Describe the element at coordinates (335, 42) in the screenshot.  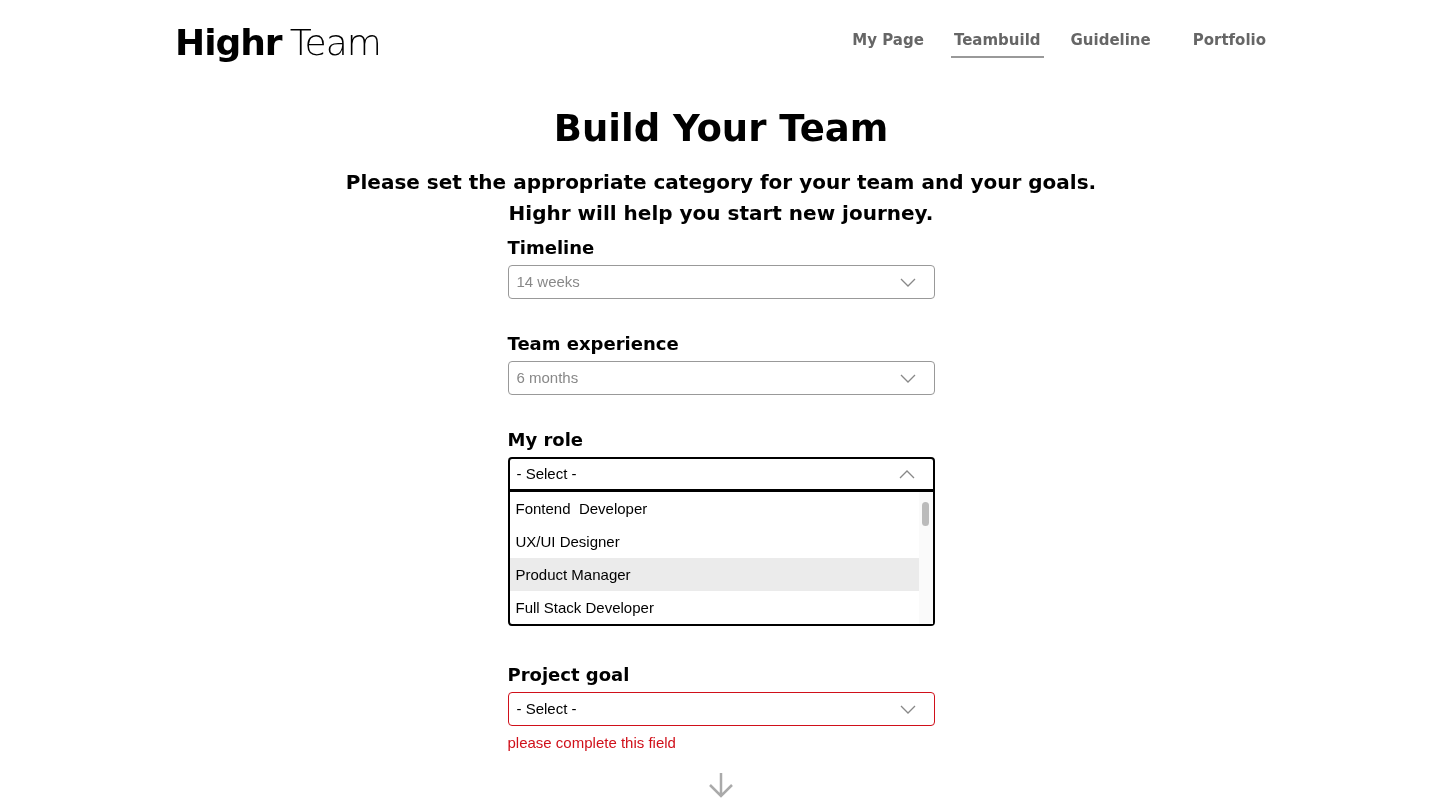
I see `logo-text: Team` at that location.